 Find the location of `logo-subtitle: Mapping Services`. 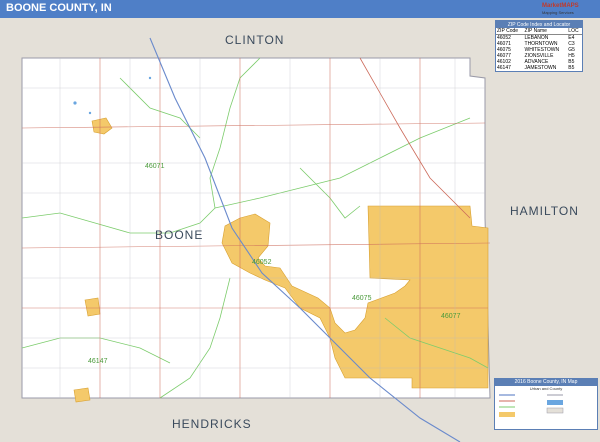

logo-subtitle: Mapping Services is located at coordinates (558, 12).